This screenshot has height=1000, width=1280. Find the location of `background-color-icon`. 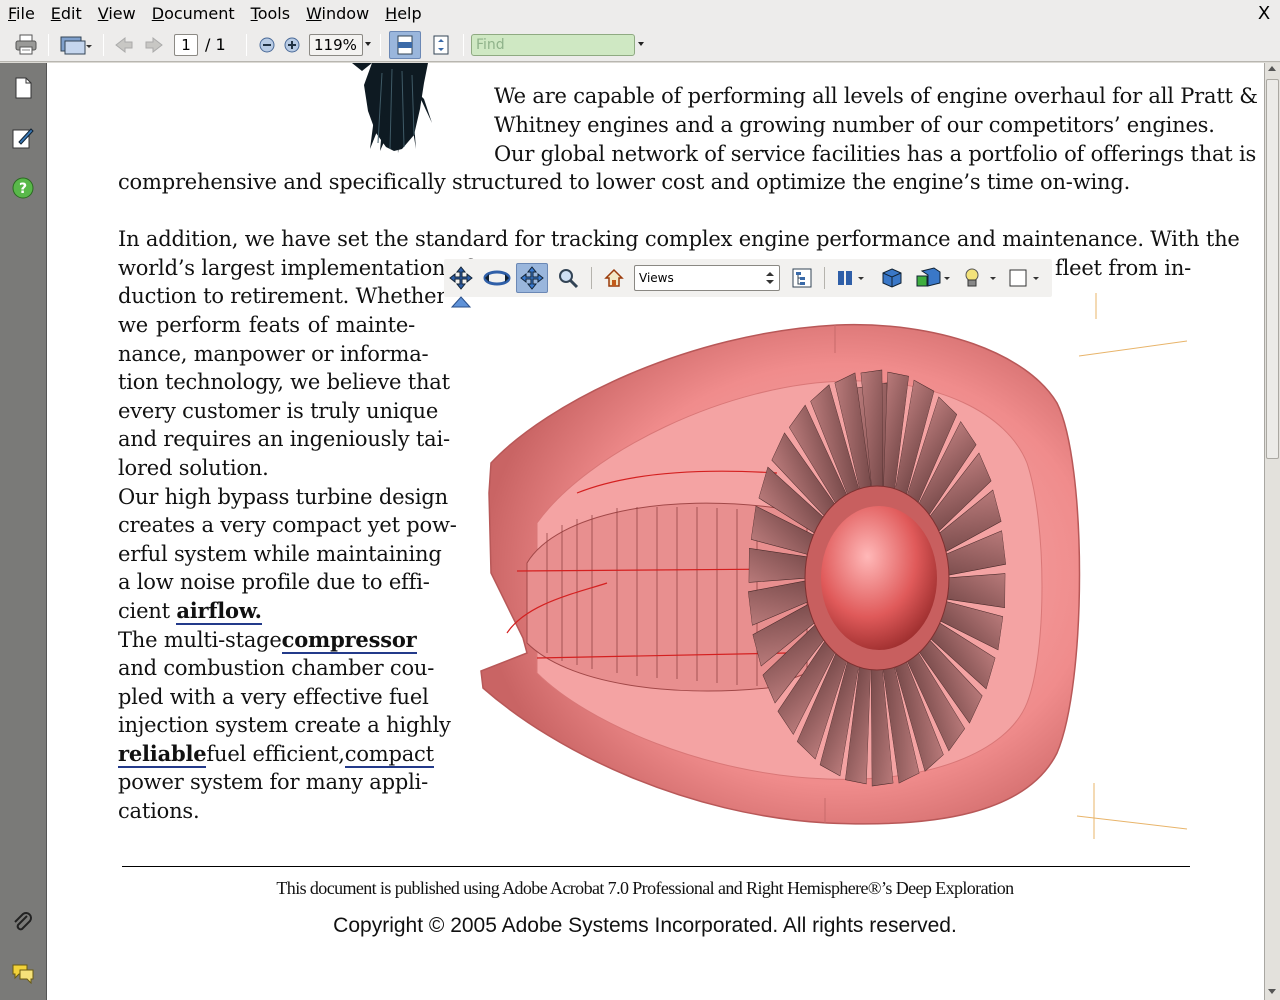

background-color-icon is located at coordinates (1024, 278).